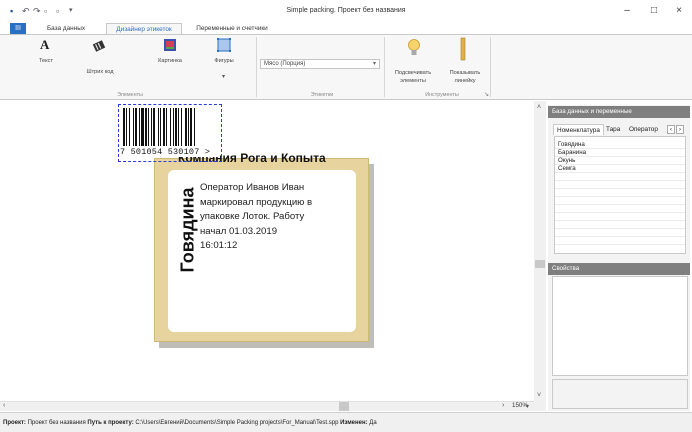  What do you see at coordinates (99, 46) in the screenshot?
I see `barcode-tool-icon` at bounding box center [99, 46].